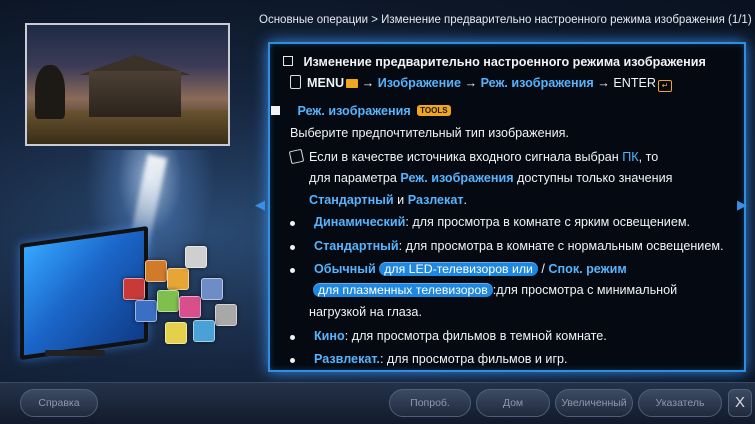 The height and width of the screenshot is (424, 755). Describe the element at coordinates (680, 403) in the screenshot. I see `index-button: Указатель` at that location.